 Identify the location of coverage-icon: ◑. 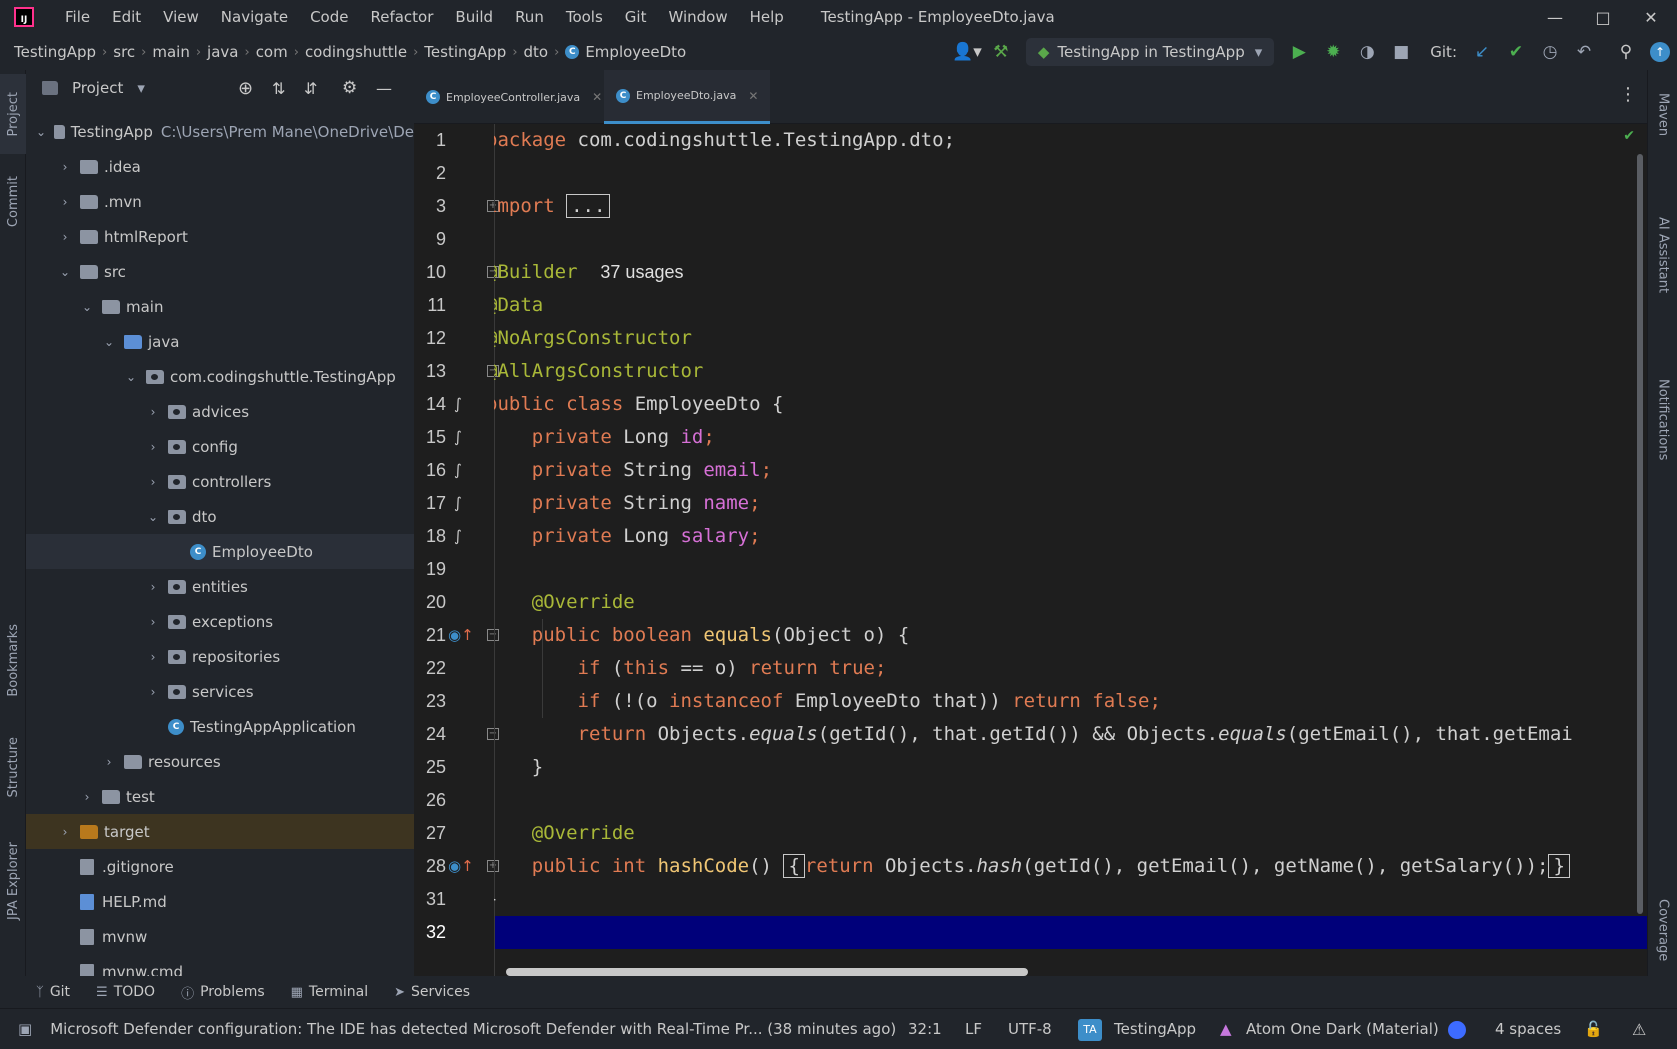
(1367, 52).